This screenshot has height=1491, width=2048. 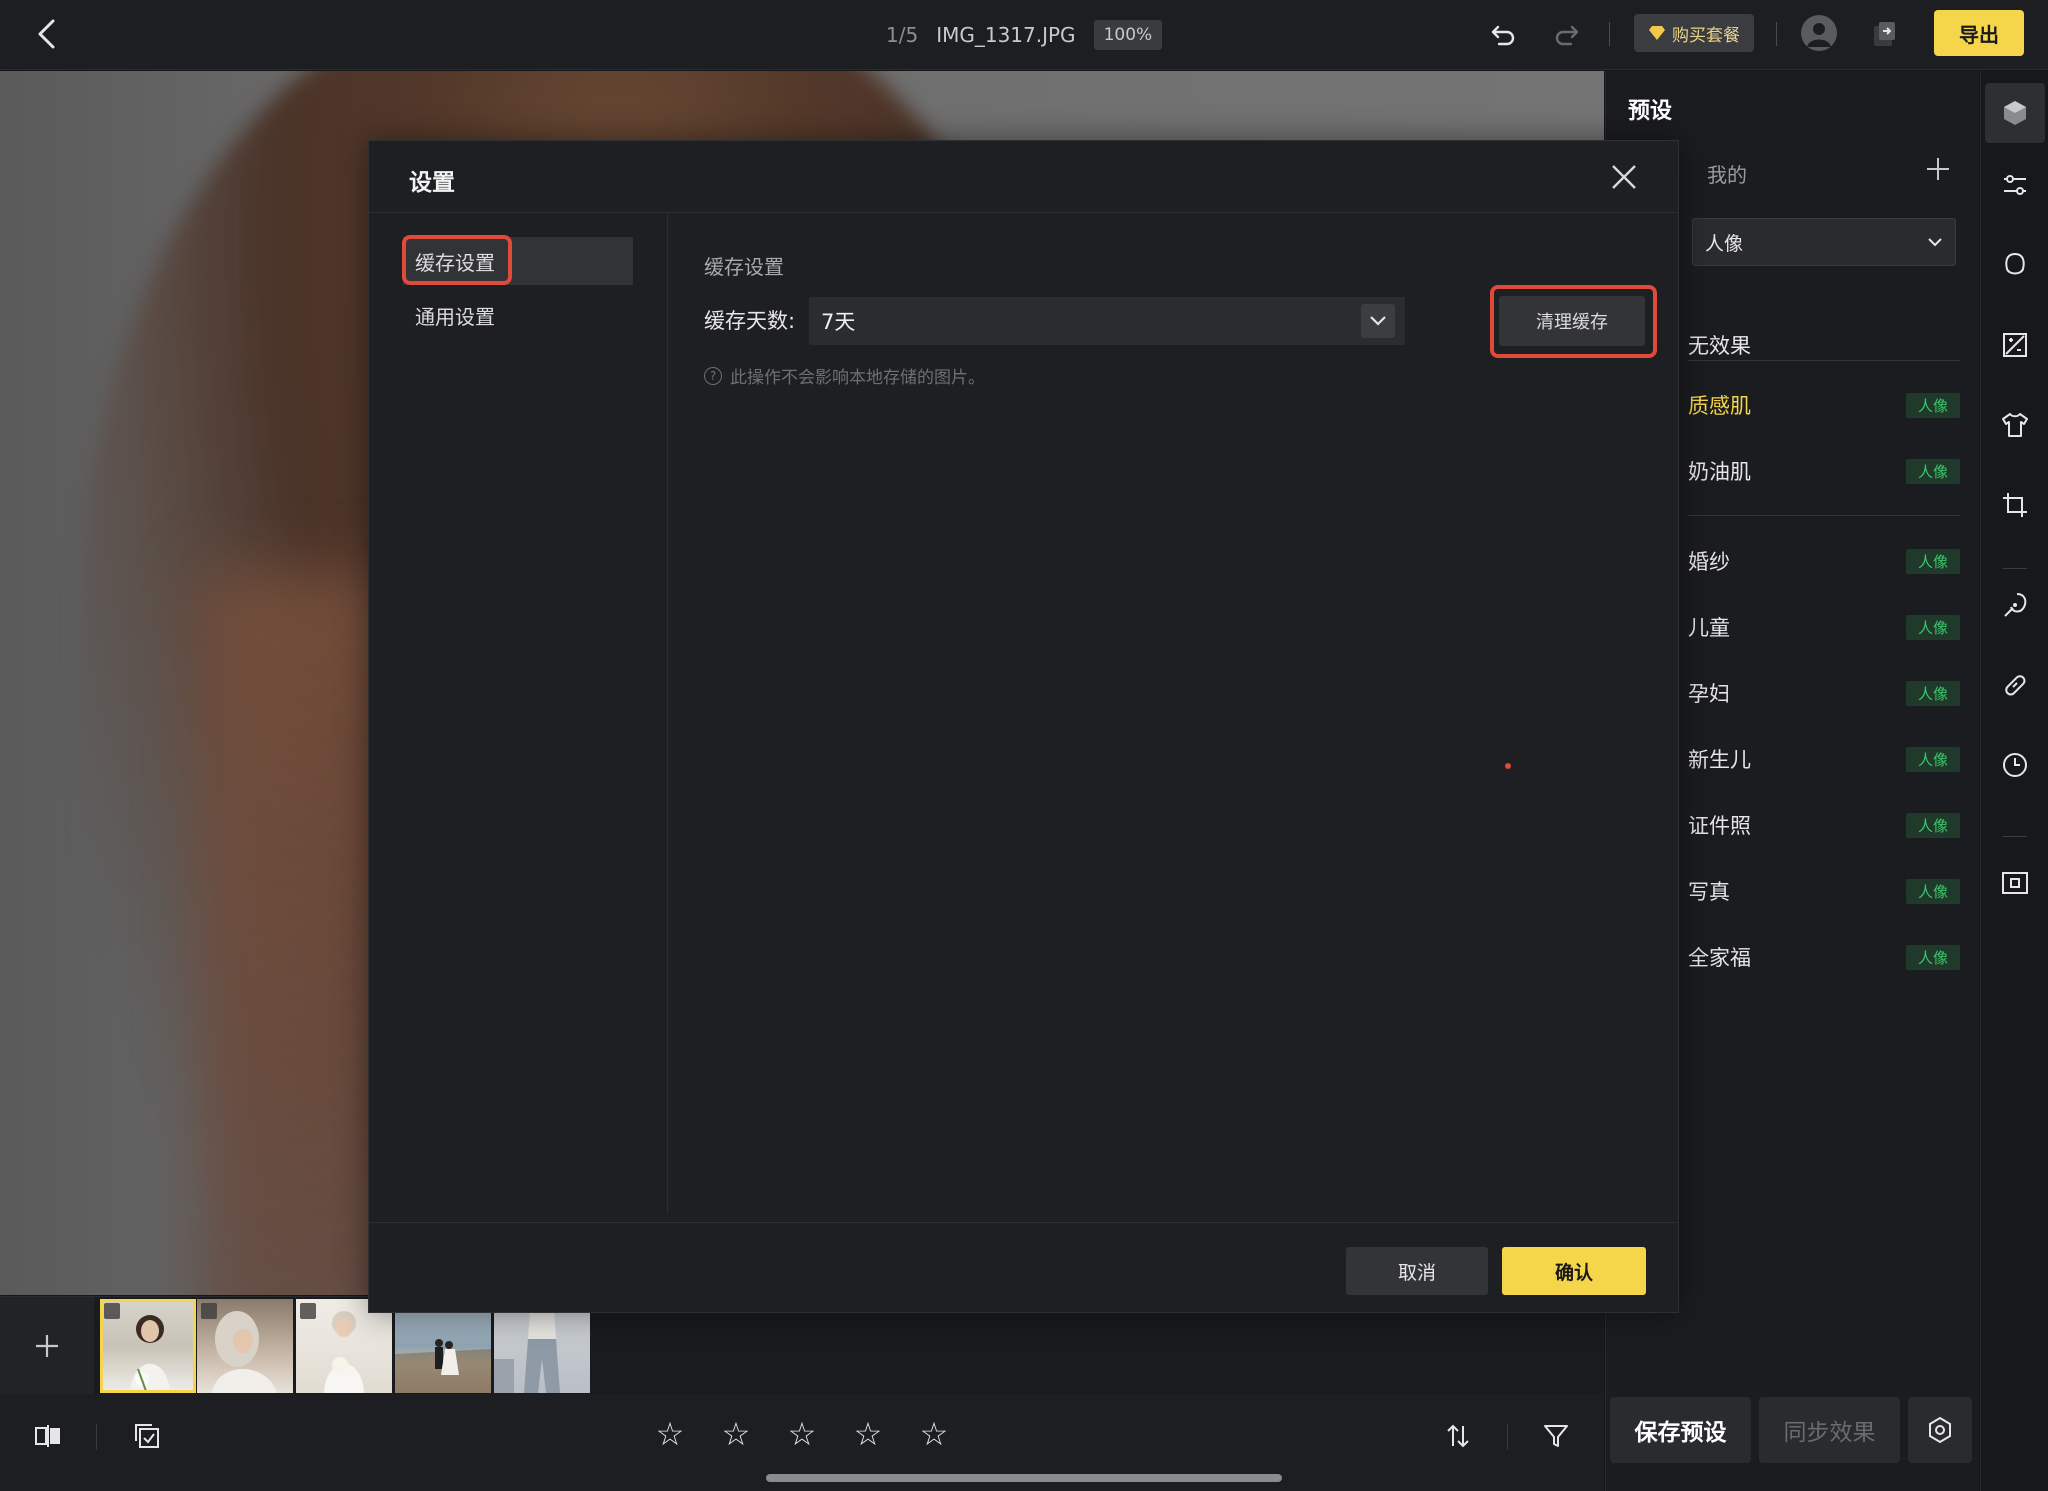 I want to click on add-photo-button, so click(x=47, y=1346).